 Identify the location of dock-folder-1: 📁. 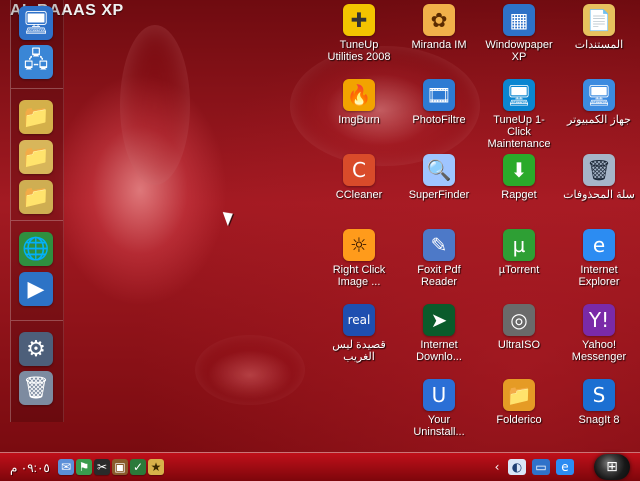
(36, 117).